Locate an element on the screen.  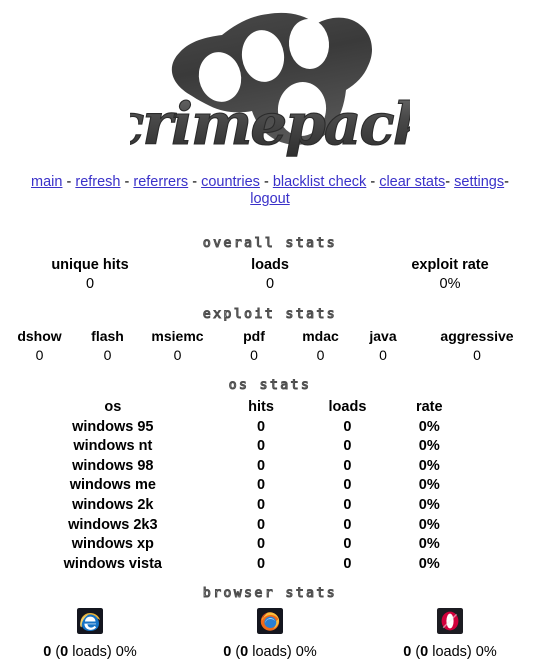
brass-knuckles-logo: crimepack is located at coordinates (270, 85).